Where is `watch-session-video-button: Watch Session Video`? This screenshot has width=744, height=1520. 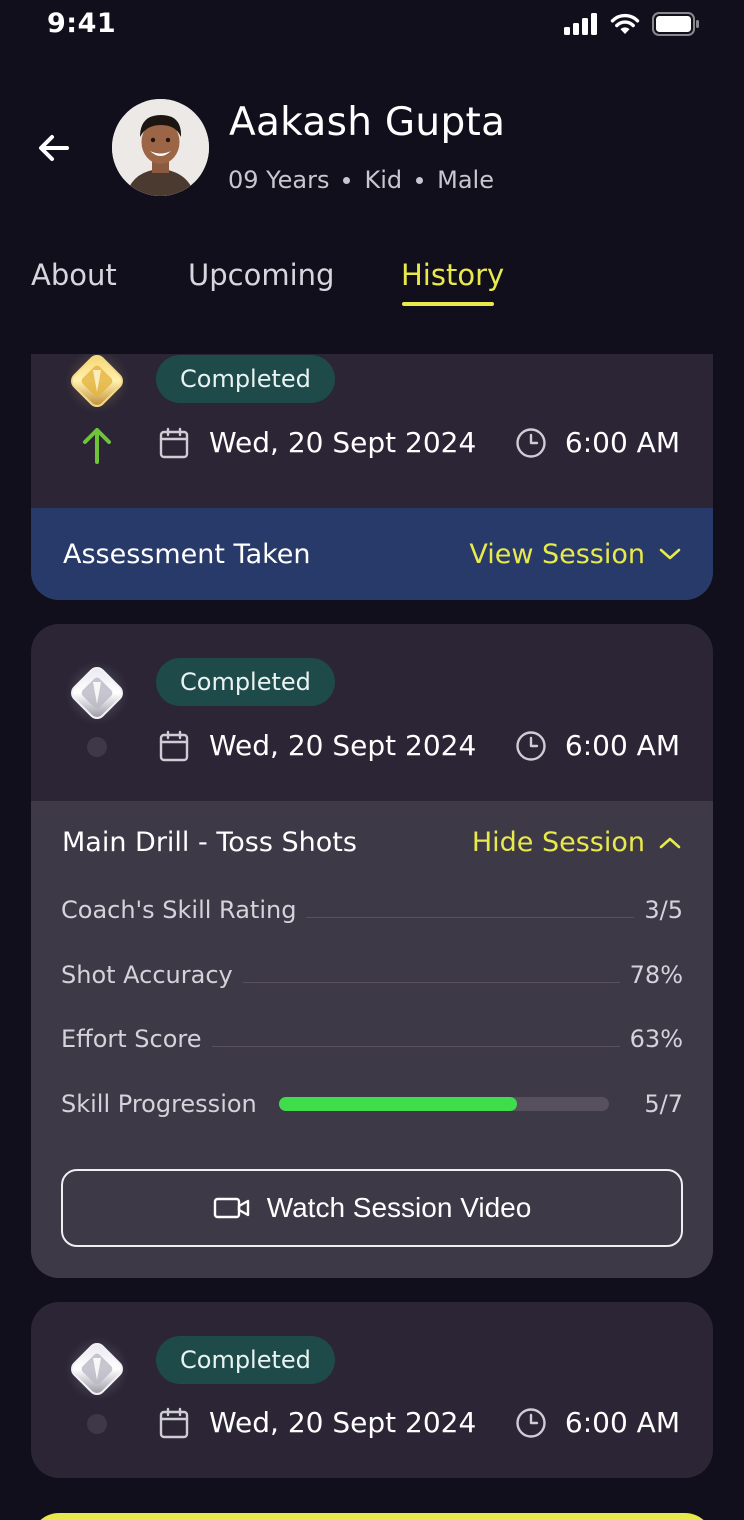 watch-session-video-button: Watch Session Video is located at coordinates (372, 1208).